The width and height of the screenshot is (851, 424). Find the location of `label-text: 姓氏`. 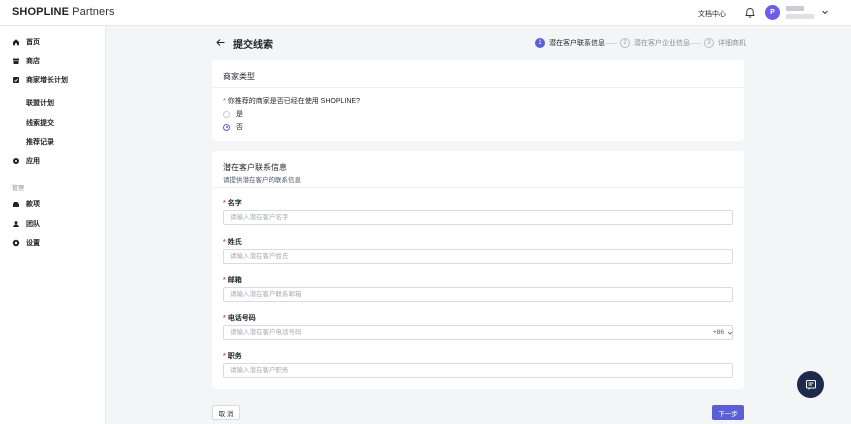

label-text: 姓氏 is located at coordinates (234, 242).